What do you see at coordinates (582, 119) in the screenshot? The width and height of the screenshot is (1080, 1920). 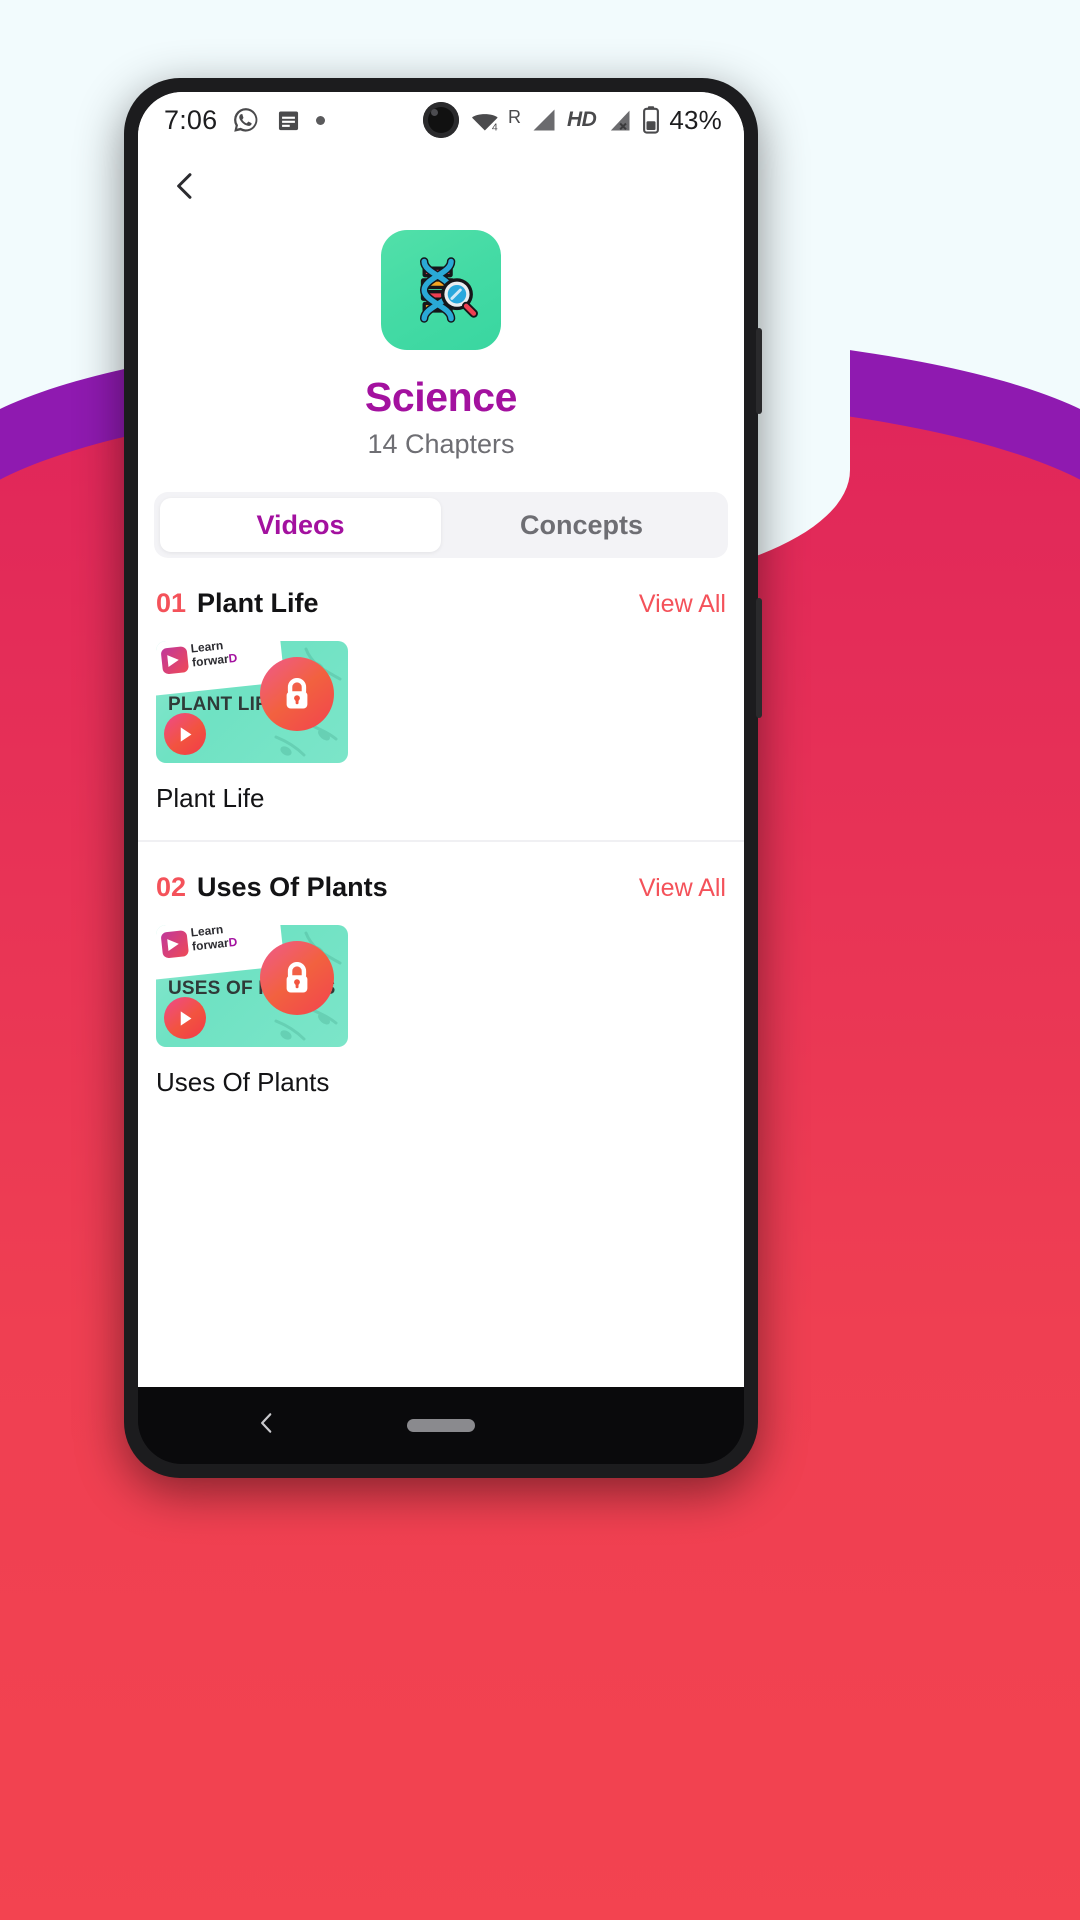 I see `hd-label: HD` at bounding box center [582, 119].